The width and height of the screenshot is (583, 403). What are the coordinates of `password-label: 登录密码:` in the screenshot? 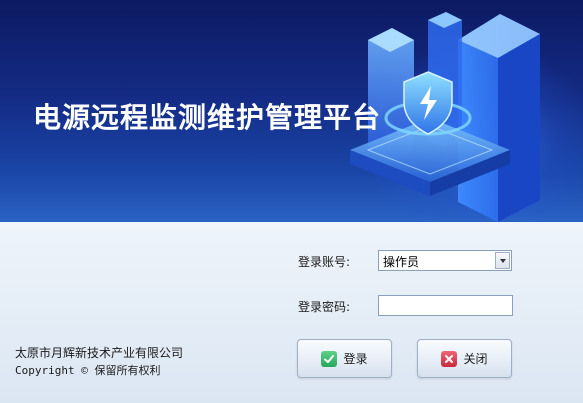 It's located at (324, 307).